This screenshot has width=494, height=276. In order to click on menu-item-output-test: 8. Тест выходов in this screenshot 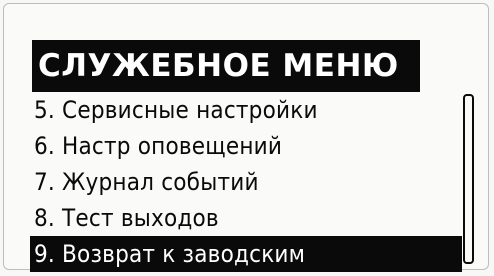, I will do `click(246, 218)`.